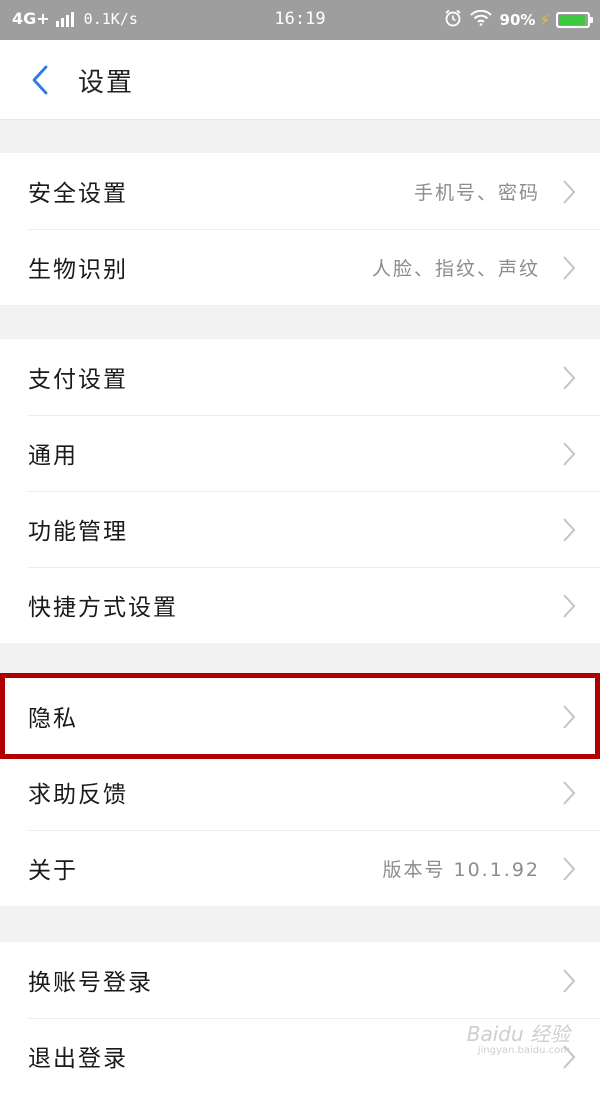 Image resolution: width=600 pixels, height=1094 pixels. I want to click on charging-icon: ⚡, so click(544, 20).